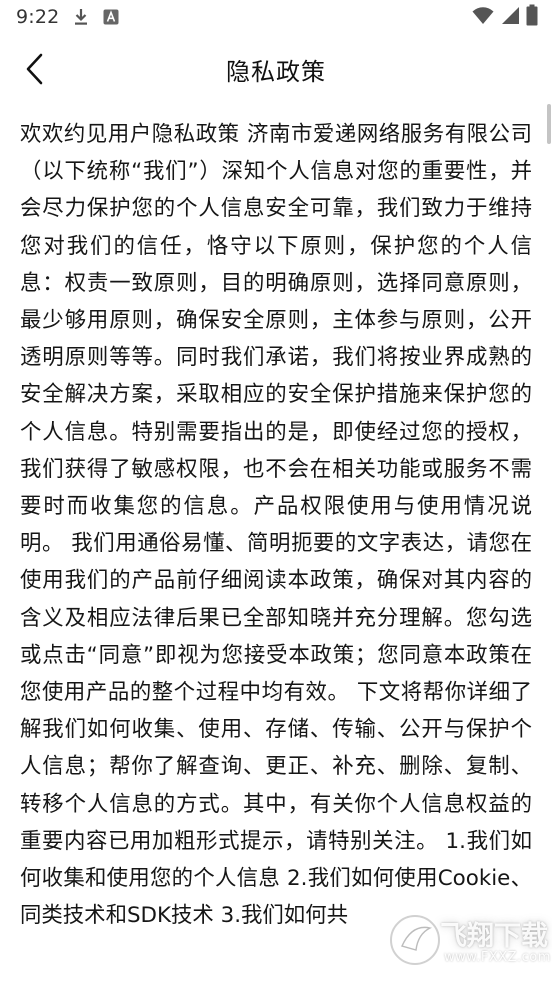  Describe the element at coordinates (510, 17) in the screenshot. I see `signal-icon` at that location.